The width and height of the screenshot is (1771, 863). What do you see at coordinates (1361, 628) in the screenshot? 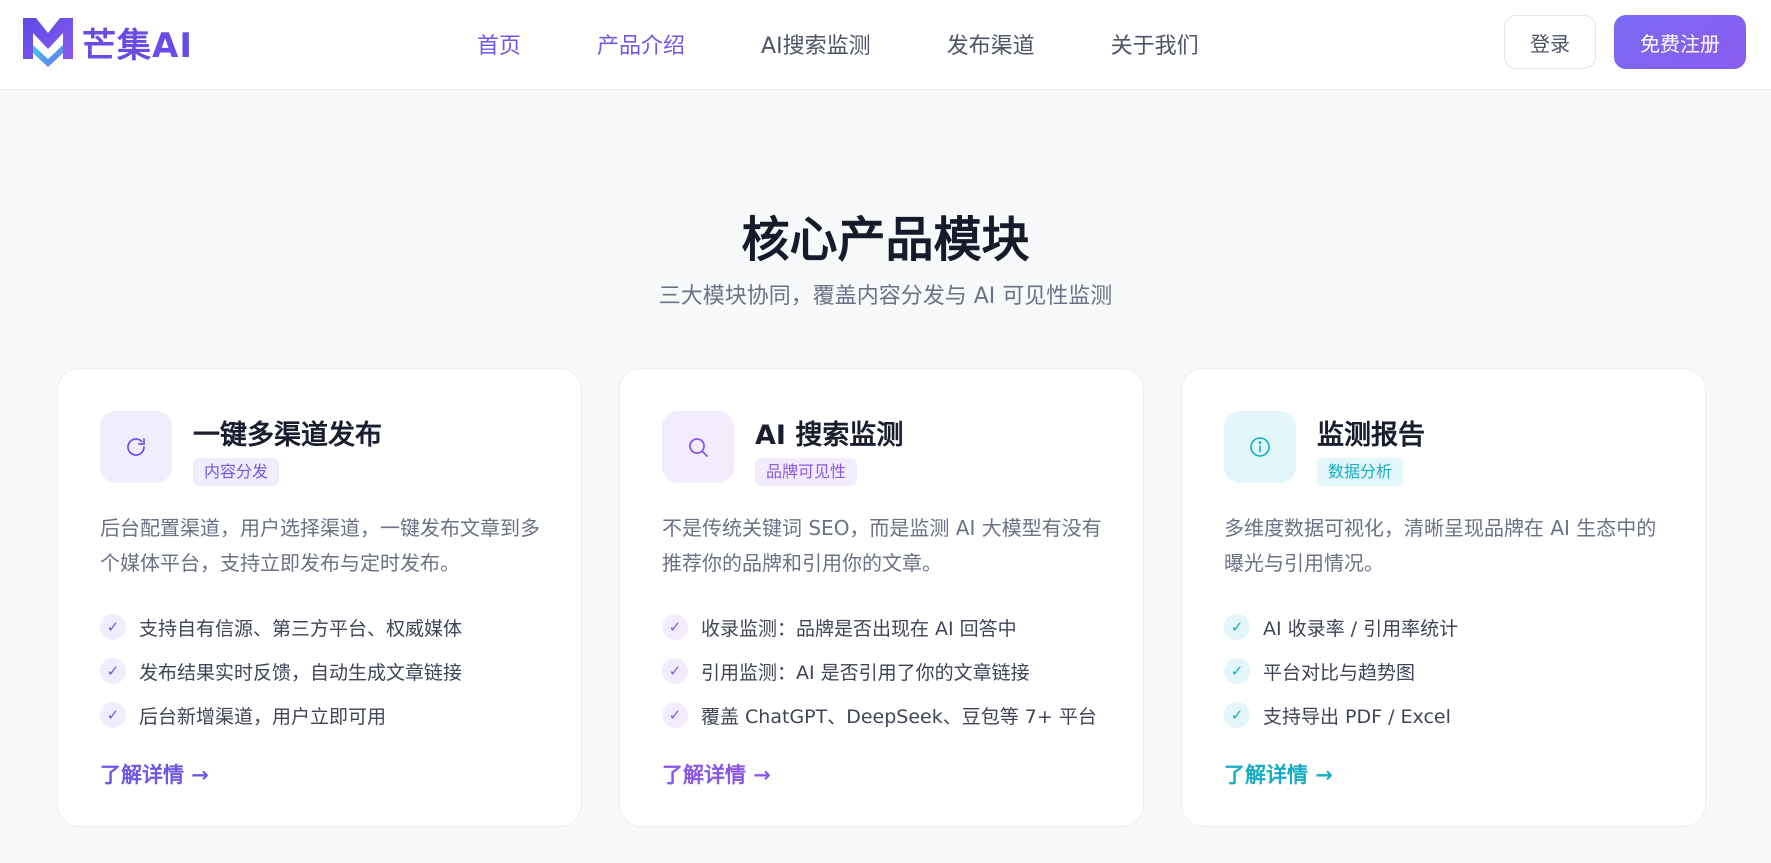
I see `feature-text: AI 收录率 / 引用率统计` at bounding box center [1361, 628].